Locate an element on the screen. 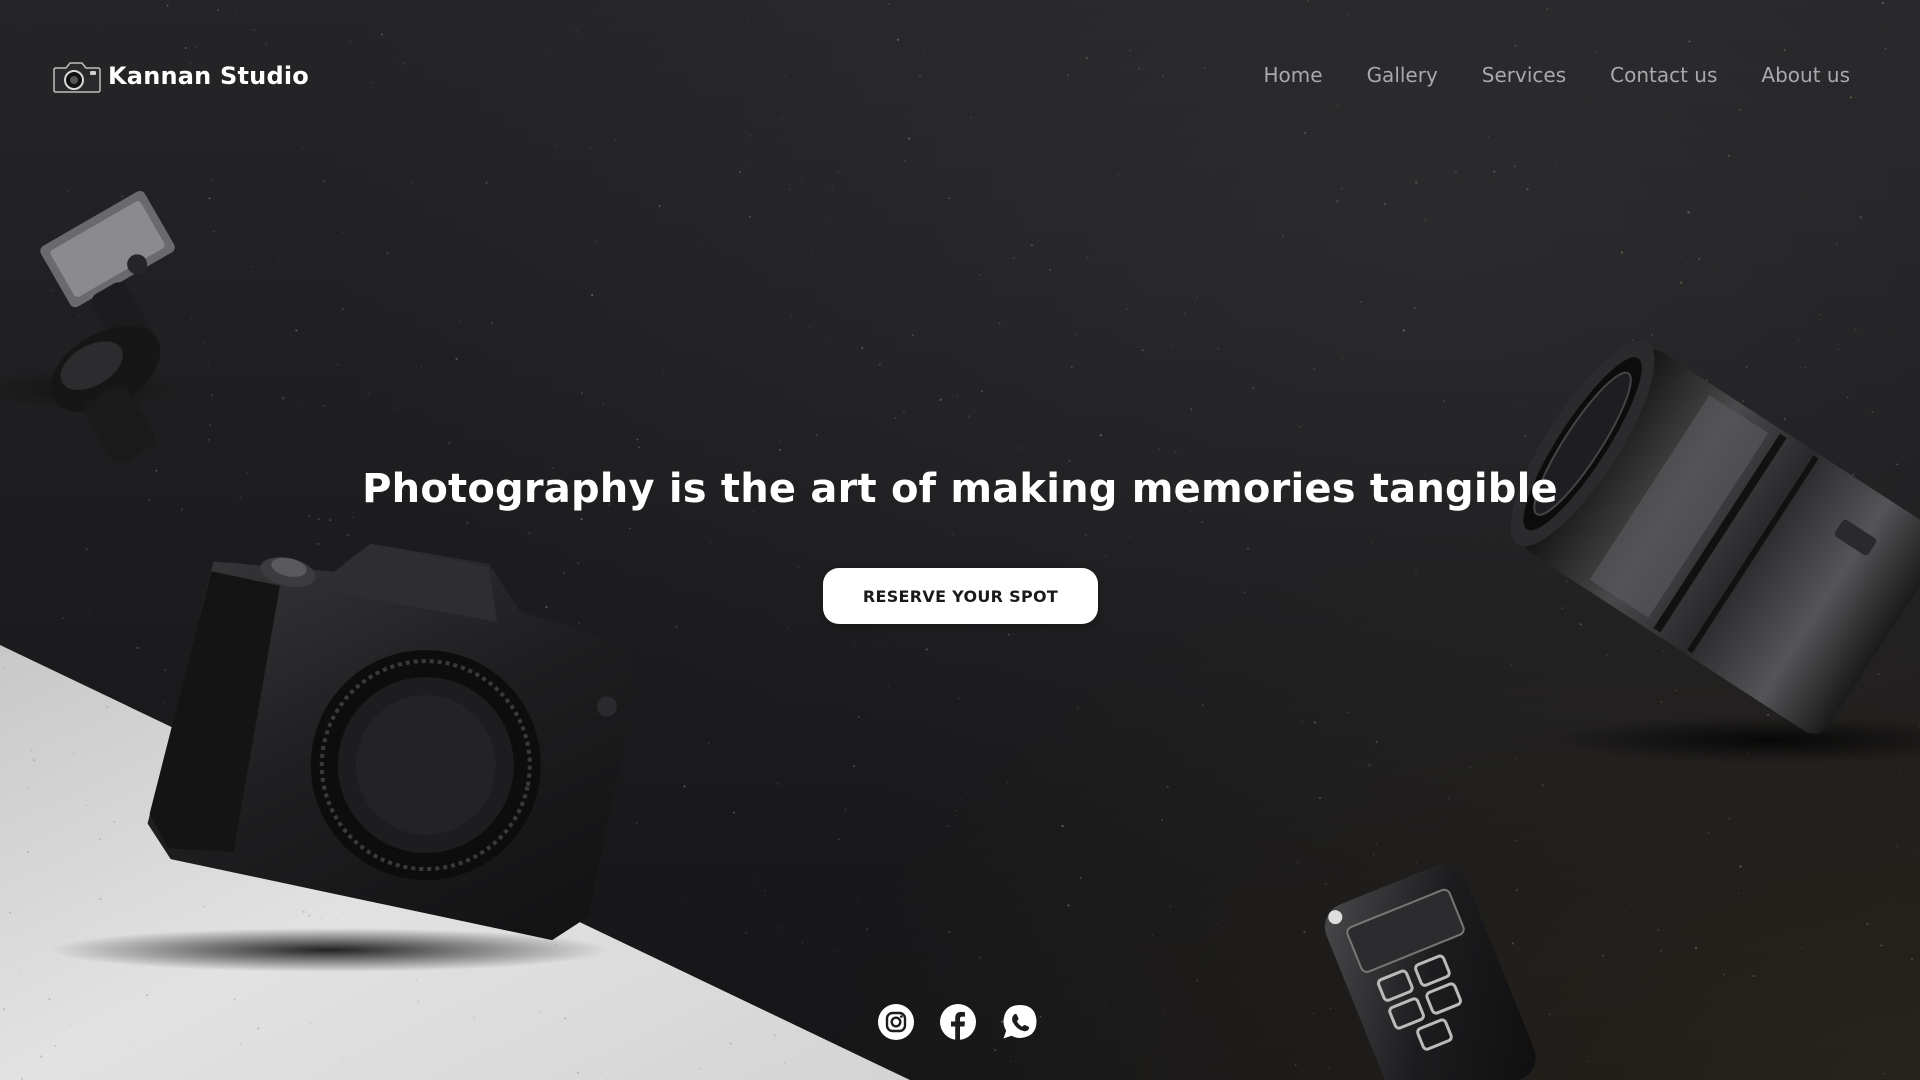 The width and height of the screenshot is (1920, 1080). reserve-spot-button: RESERVE YOUR SPOT is located at coordinates (960, 596).